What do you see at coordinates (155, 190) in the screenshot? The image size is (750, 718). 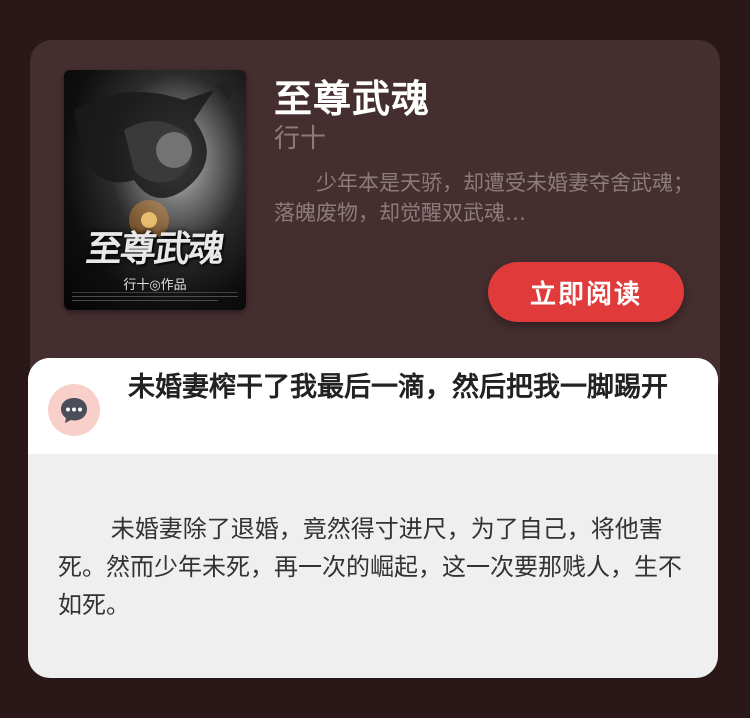 I see `book-cover: 至尊武魂 行十◎作品` at bounding box center [155, 190].